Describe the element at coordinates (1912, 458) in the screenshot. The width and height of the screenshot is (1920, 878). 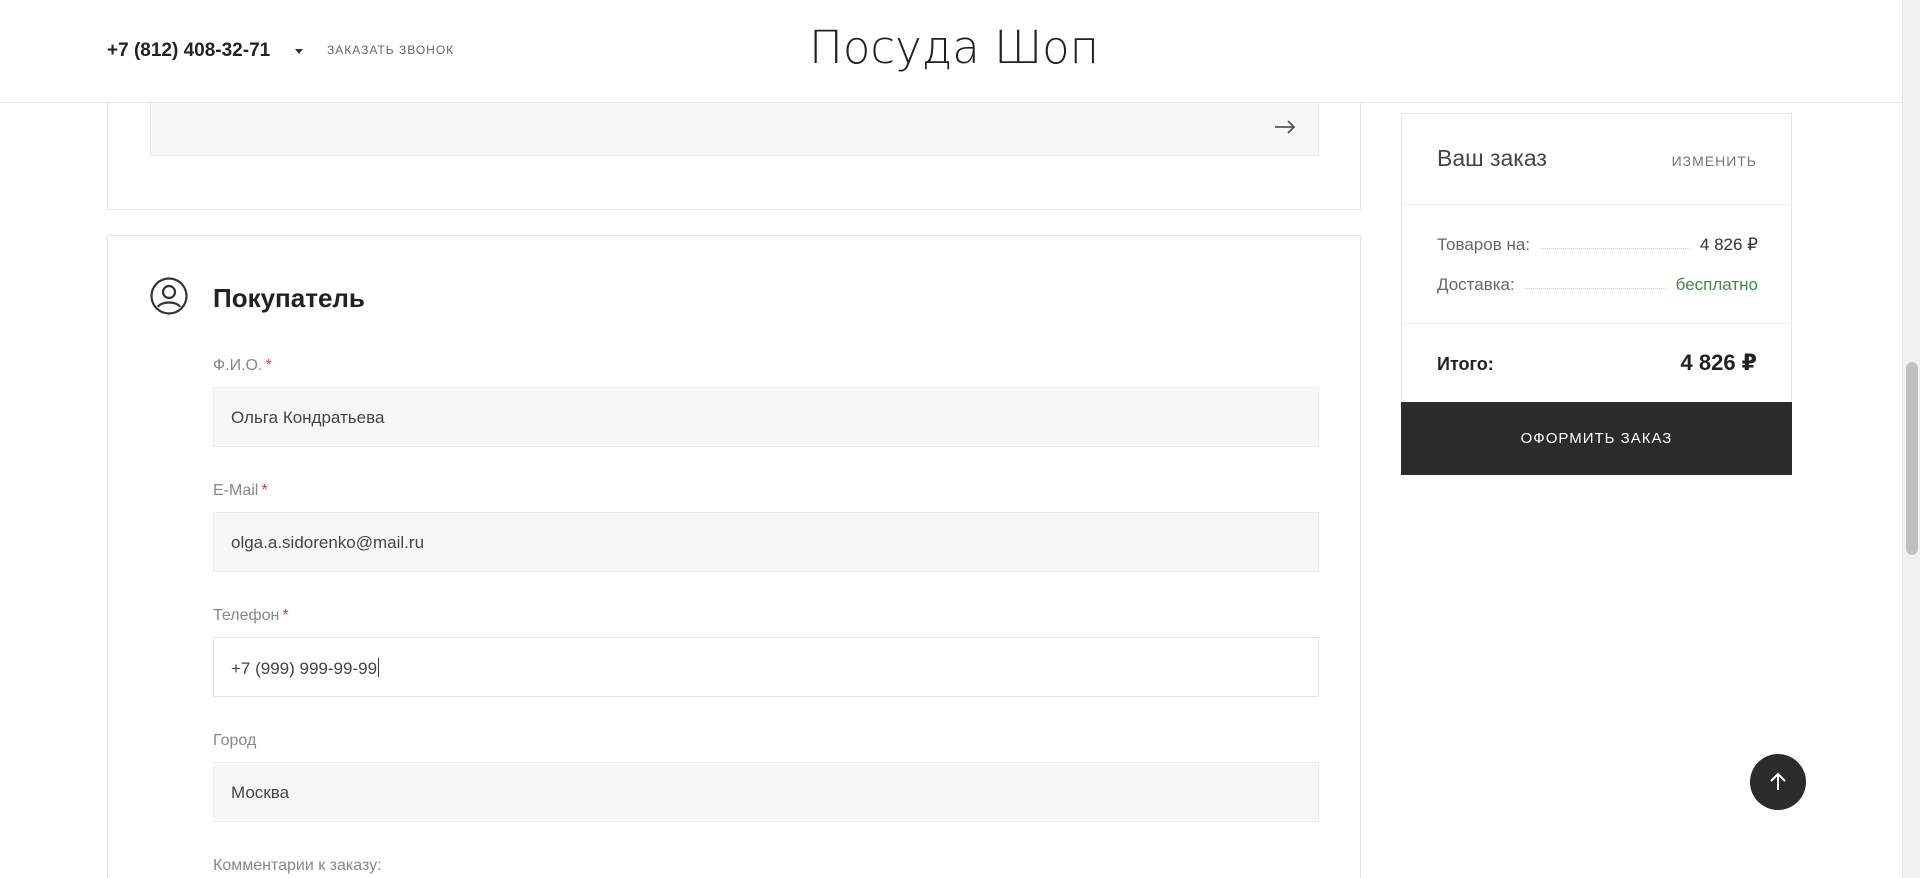
I see `scrollbar-thumb` at that location.